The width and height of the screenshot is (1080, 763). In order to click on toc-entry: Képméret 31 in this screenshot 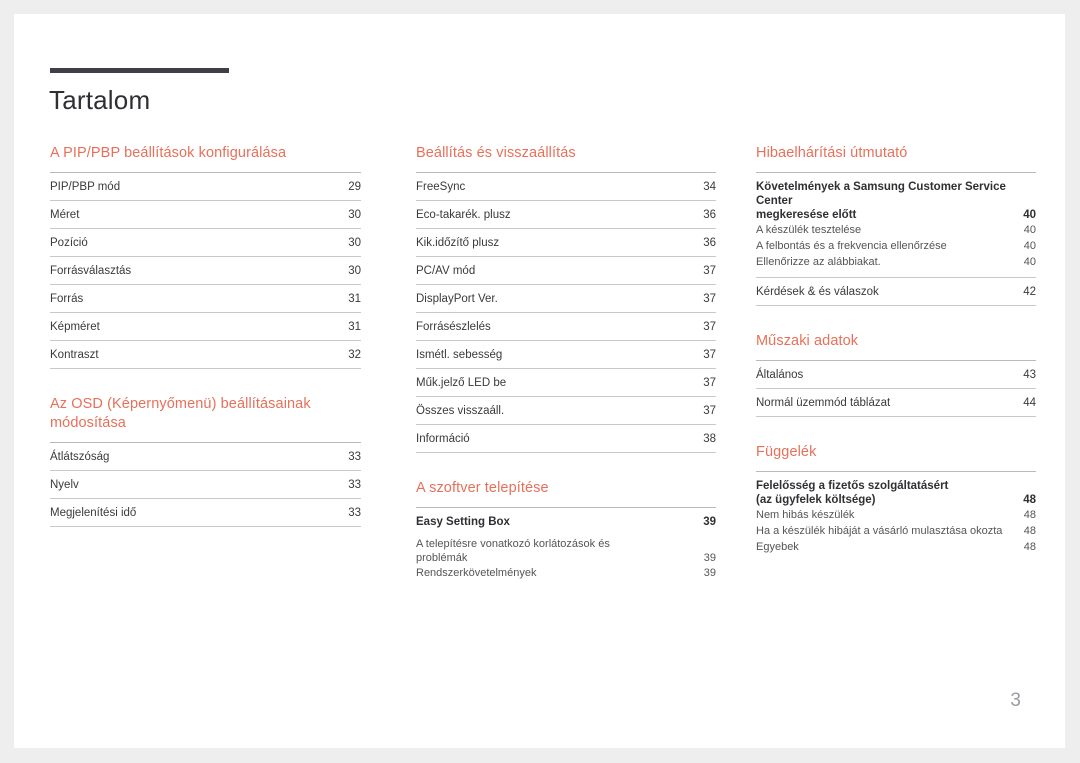, I will do `click(205, 327)`.